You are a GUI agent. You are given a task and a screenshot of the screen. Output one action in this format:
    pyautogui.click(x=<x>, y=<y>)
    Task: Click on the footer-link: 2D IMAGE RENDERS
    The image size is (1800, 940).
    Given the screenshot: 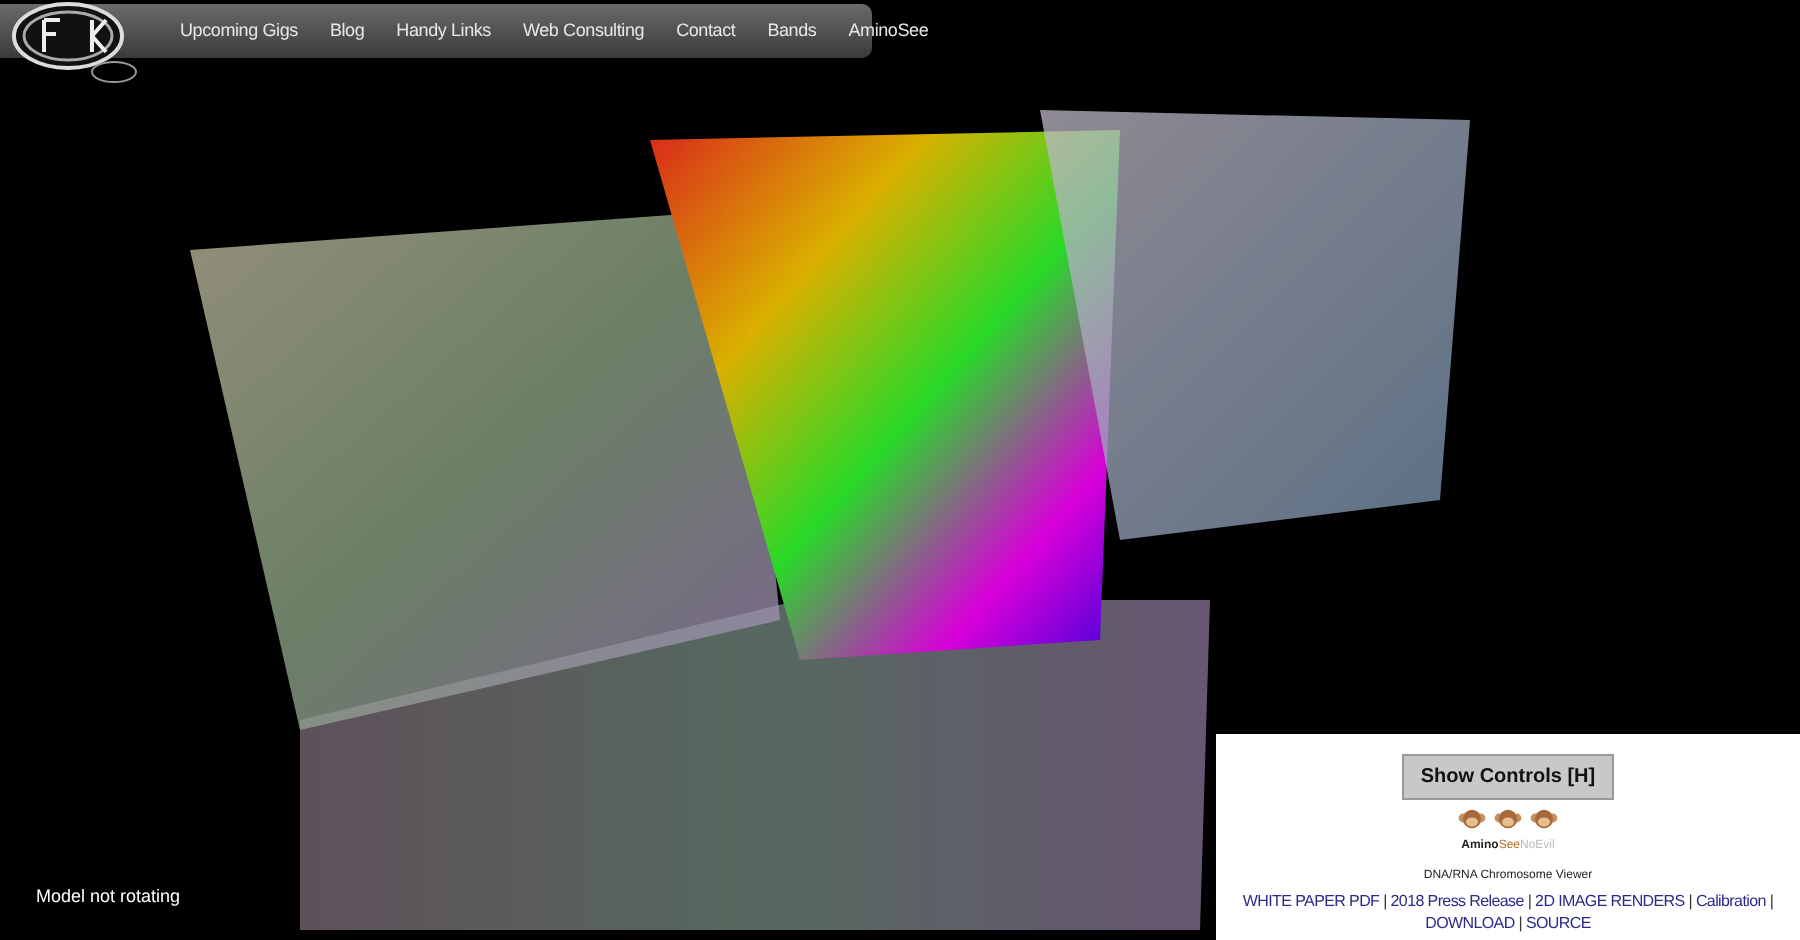 What is the action you would take?
    pyautogui.click(x=1610, y=901)
    